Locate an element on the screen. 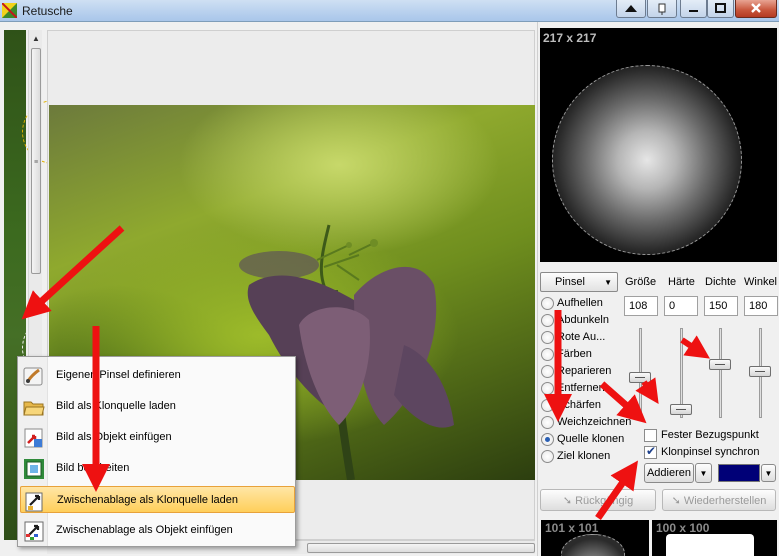  angle-header: Winkel is located at coordinates (761, 282).